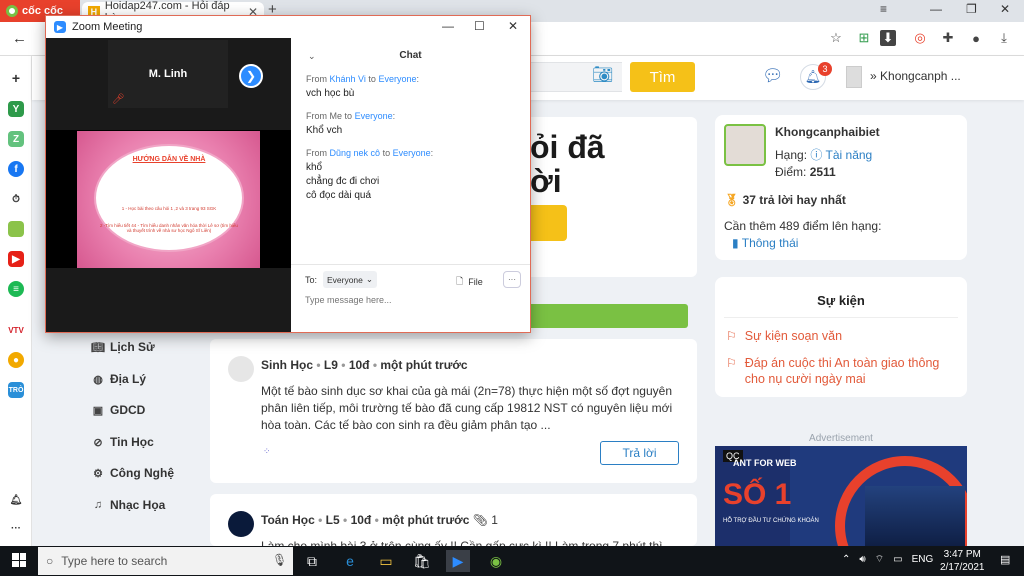 The image size is (1024, 576). I want to click on more-options-button: ···, so click(512, 279).